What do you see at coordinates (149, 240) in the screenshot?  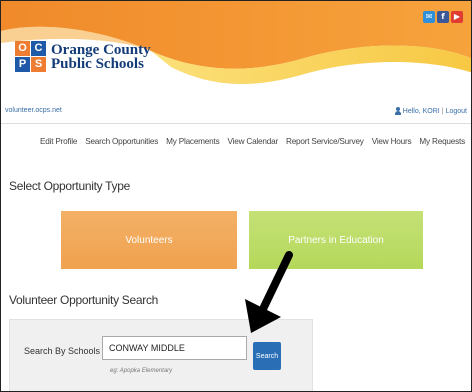 I see `volunteers-tile: Volunteers` at bounding box center [149, 240].